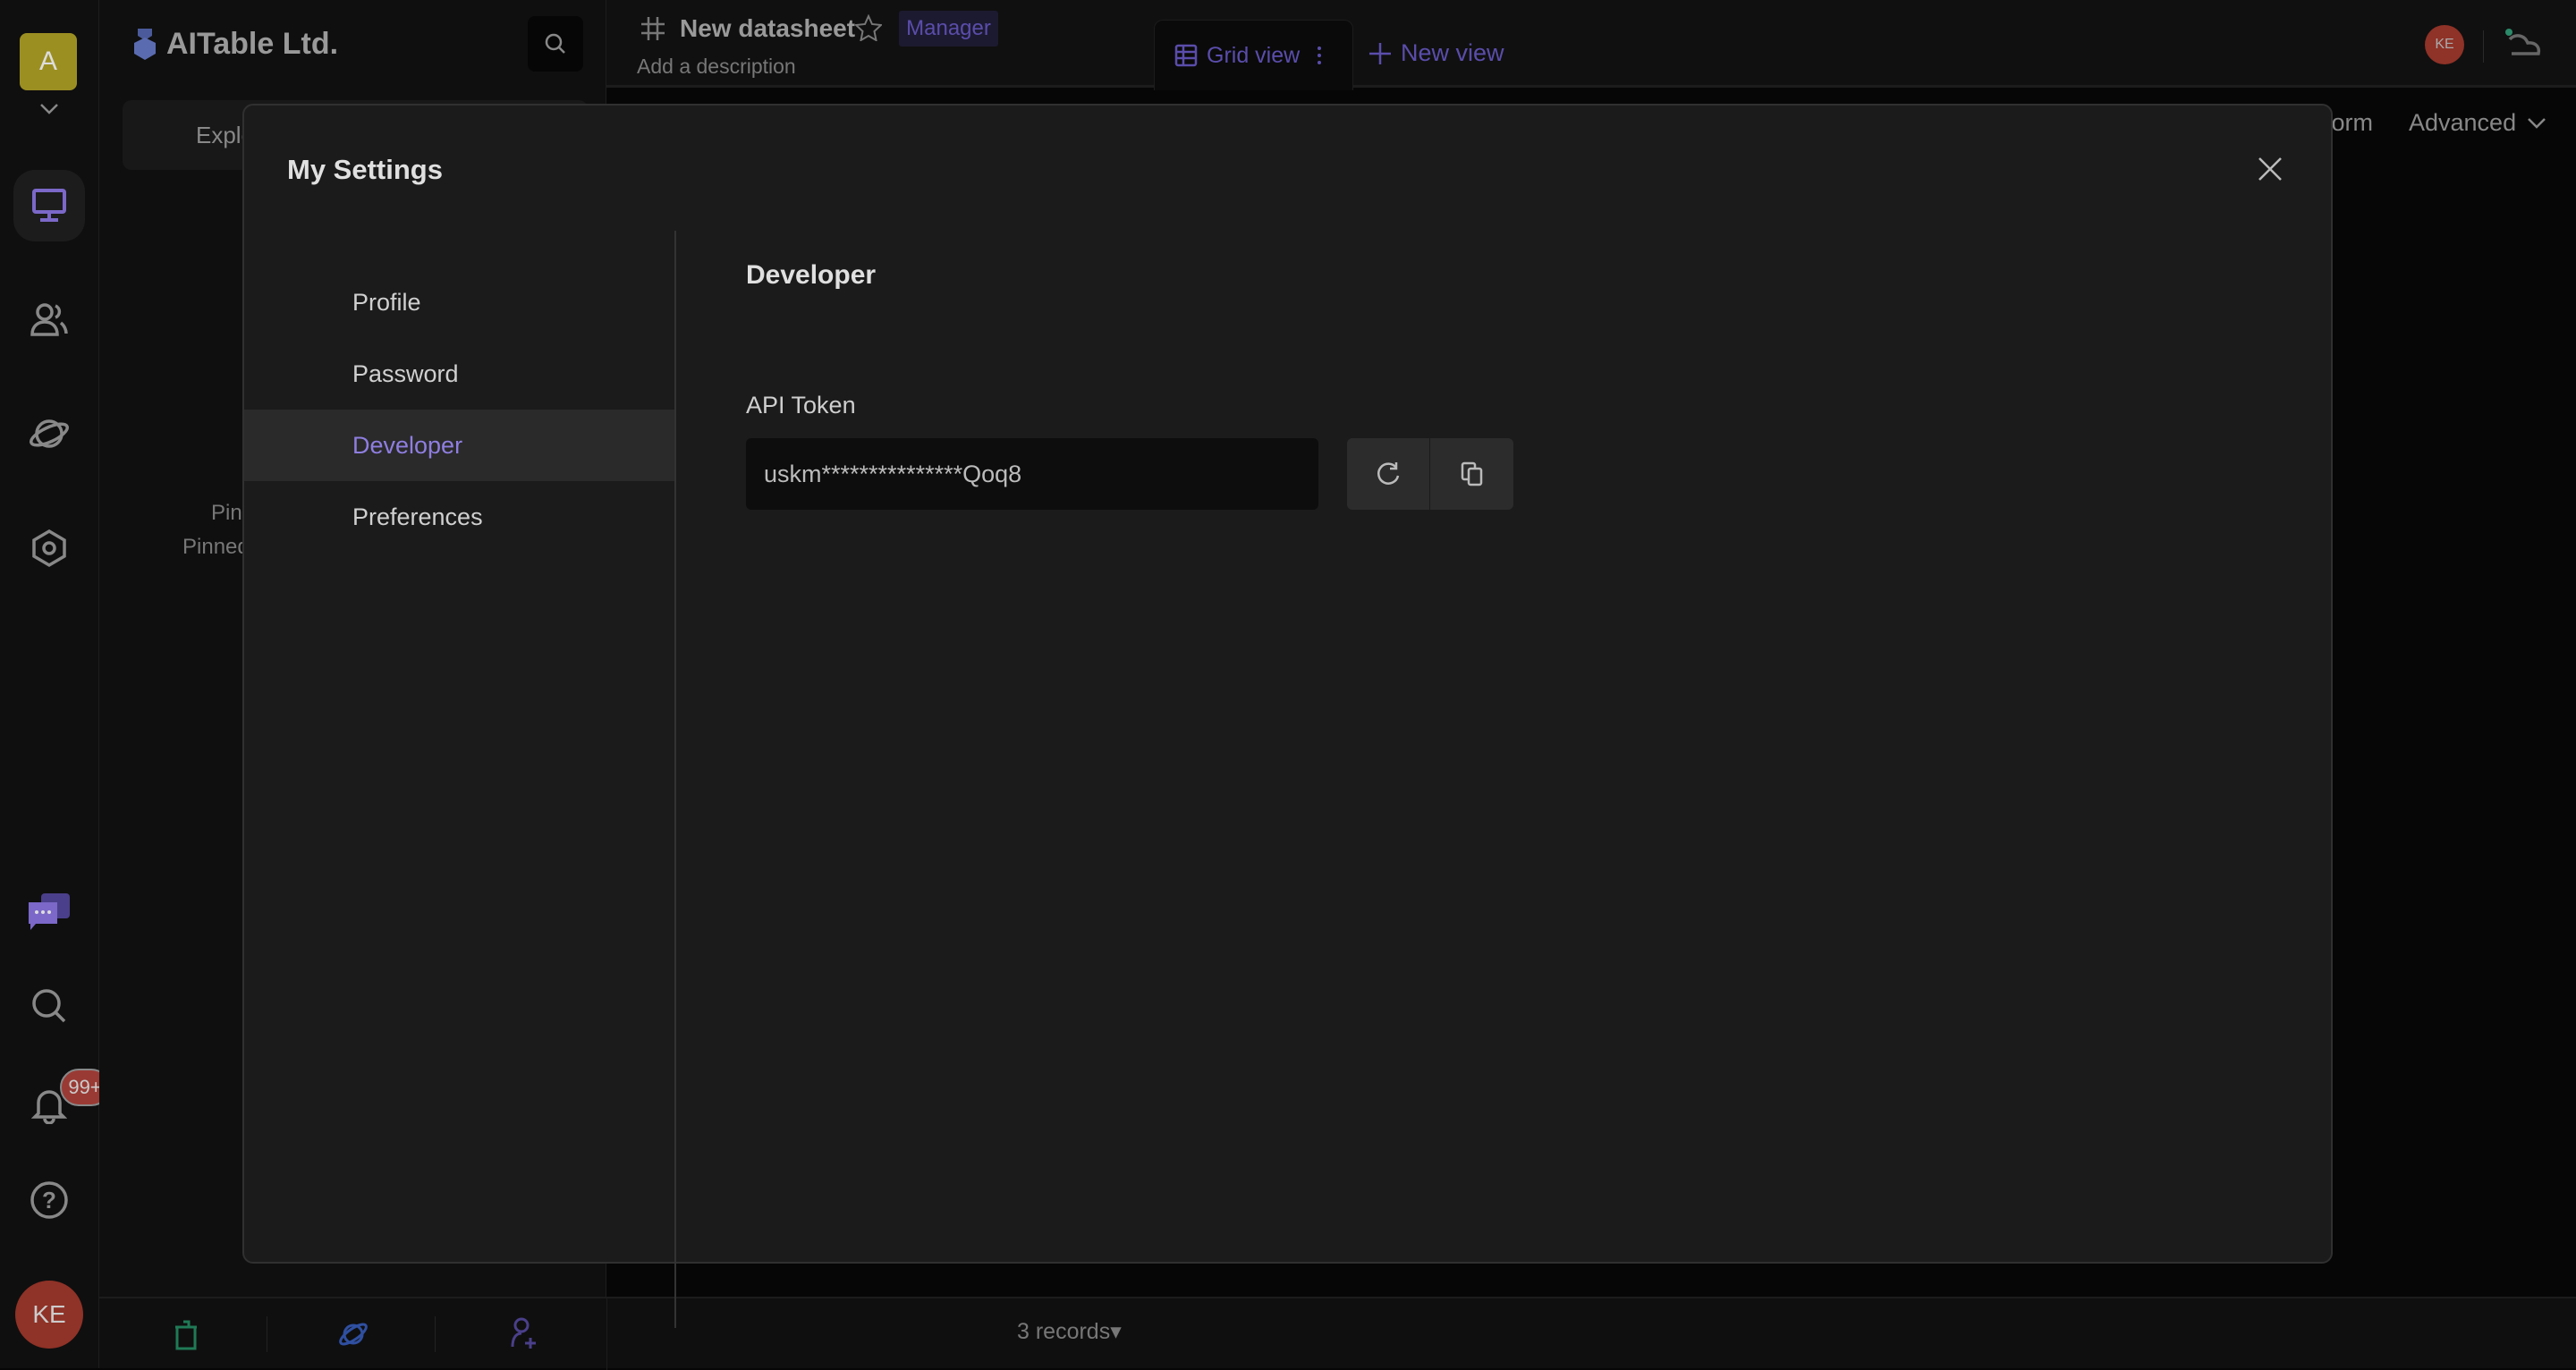 The height and width of the screenshot is (1370, 2576). What do you see at coordinates (49, 1315) in the screenshot?
I see `user-avatar: KE` at bounding box center [49, 1315].